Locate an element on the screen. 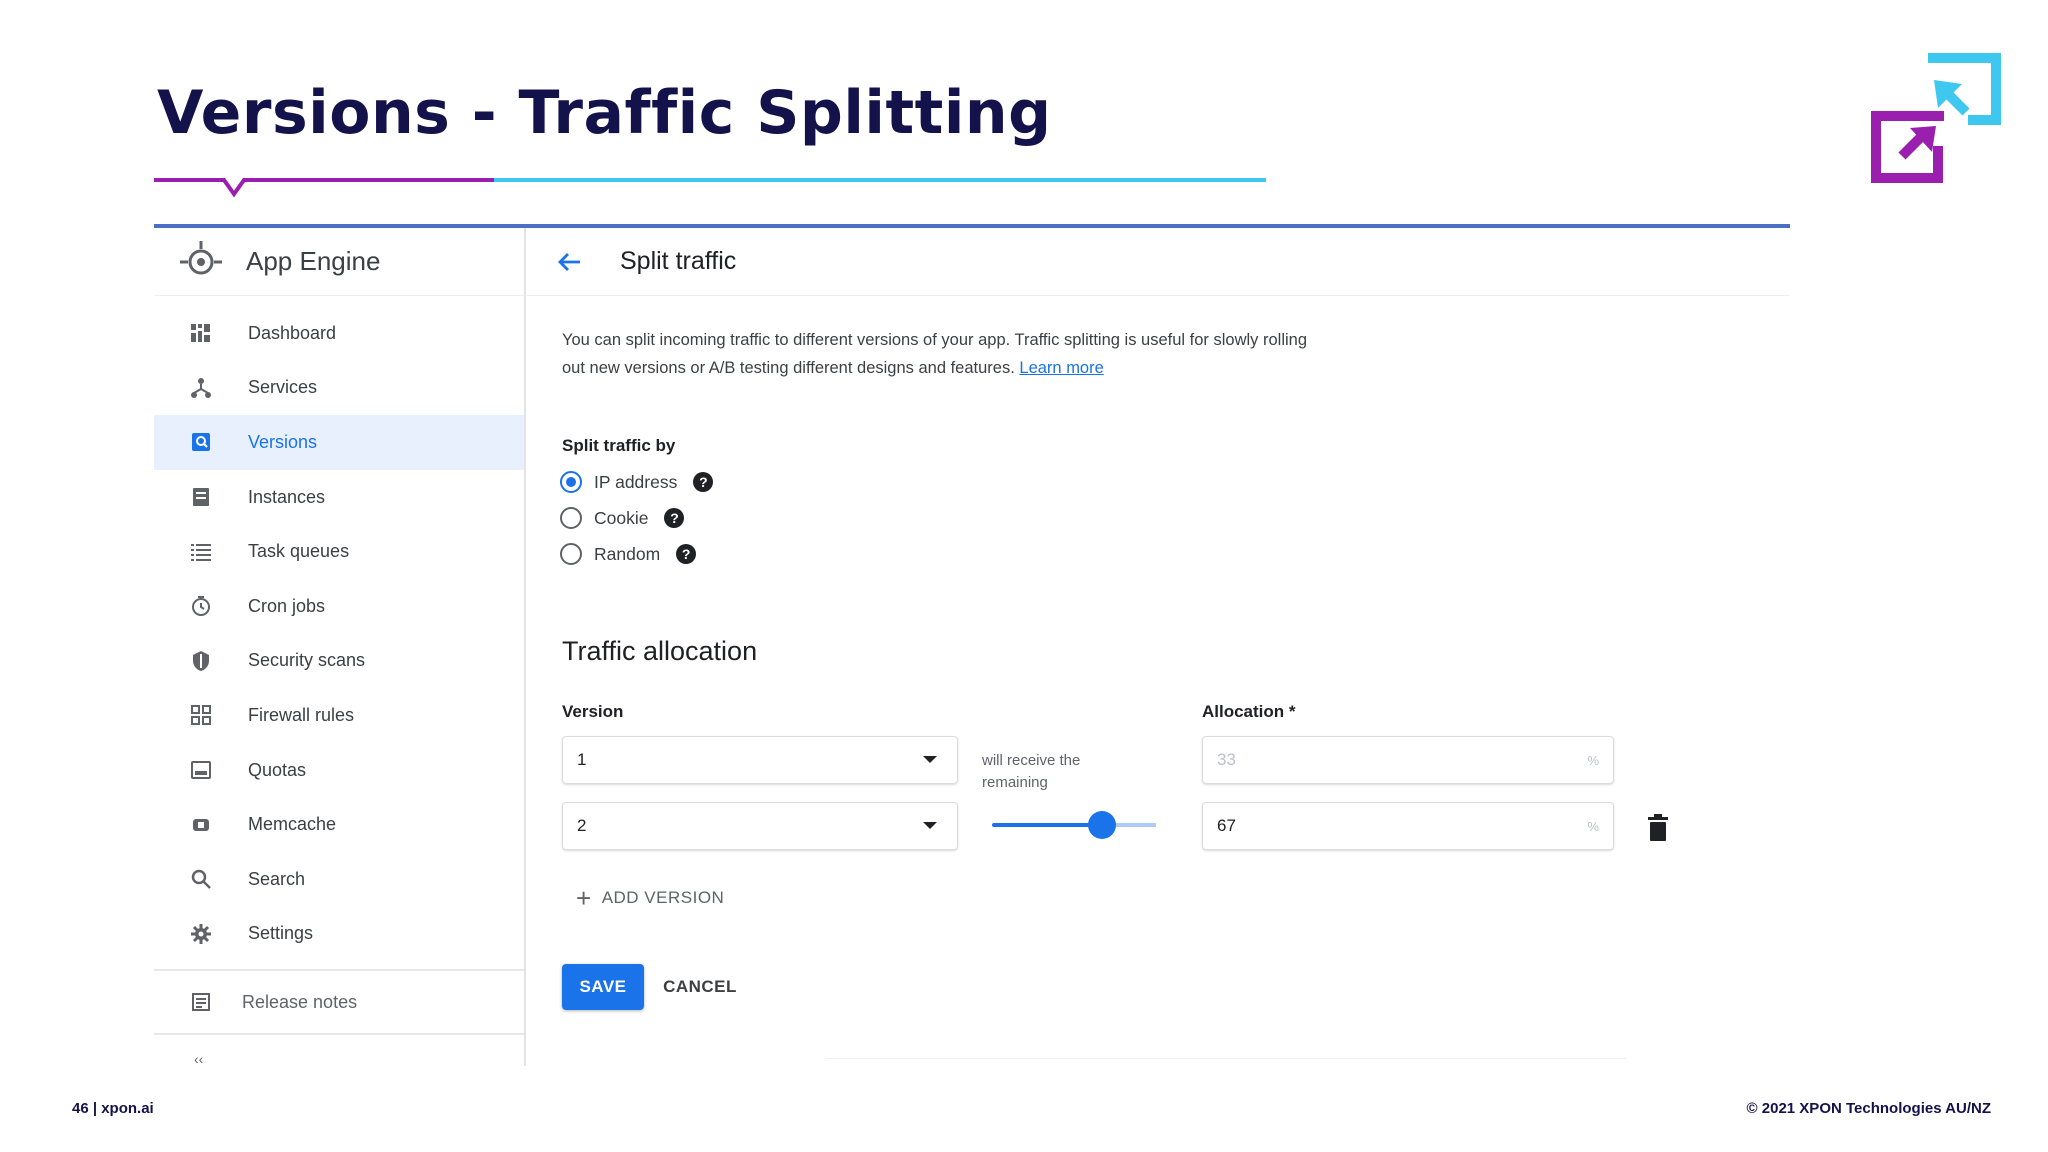 This screenshot has width=2048, height=1152. sidebar-item-firewall-rules: Firewall rules is located at coordinates (339, 715).